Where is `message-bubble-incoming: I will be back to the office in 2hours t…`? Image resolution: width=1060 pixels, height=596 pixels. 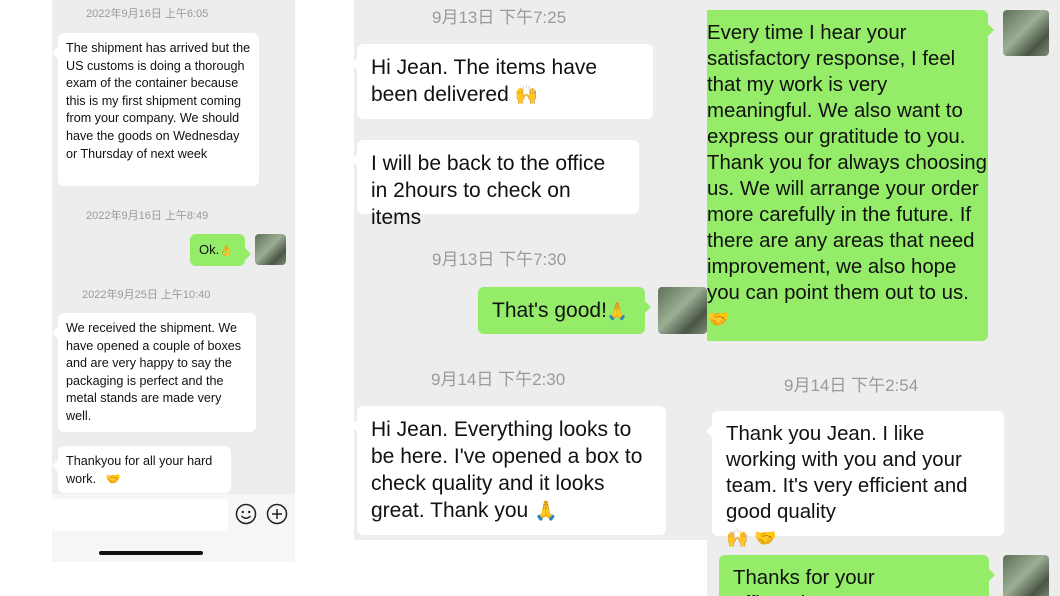 message-bubble-incoming: I will be back to the office in 2hours t… is located at coordinates (496, 184).